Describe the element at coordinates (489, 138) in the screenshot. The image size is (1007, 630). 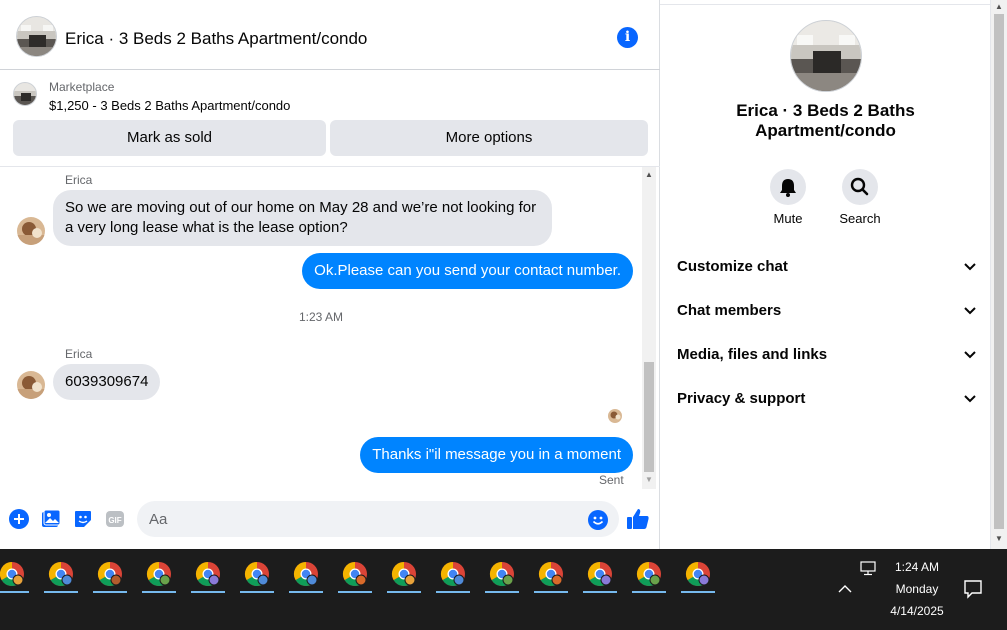
I see `more-options-button: More options` at that location.